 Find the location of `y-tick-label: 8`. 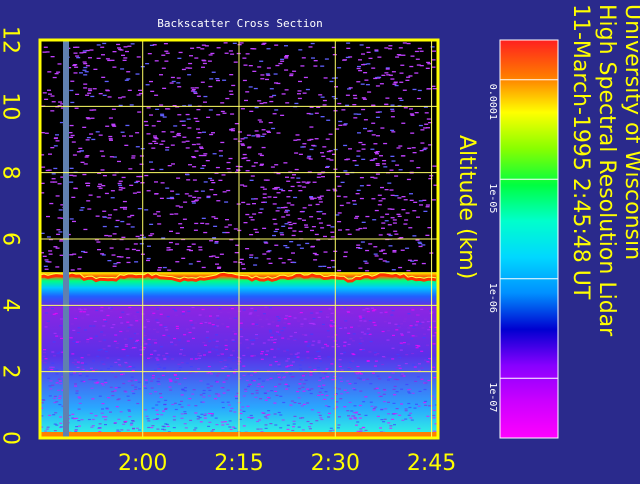

y-tick-label: 8 is located at coordinates (11, 173).